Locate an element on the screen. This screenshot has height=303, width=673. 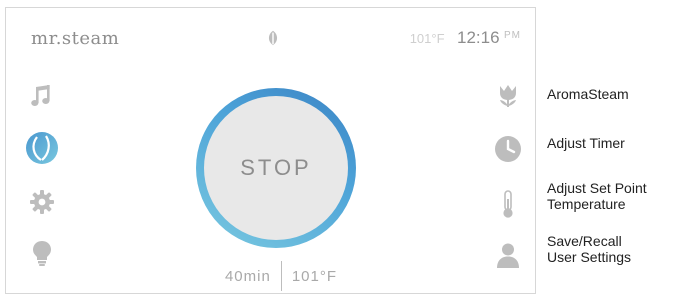
callout-save-recall-line2: User Settings is located at coordinates (589, 257).